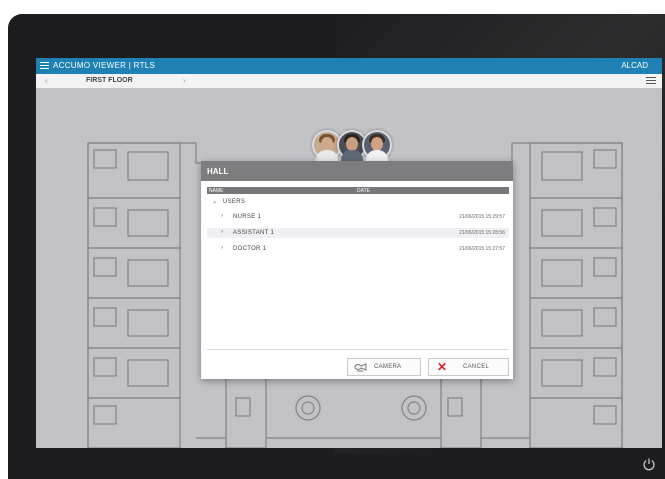  I want to click on dialog-header: HALL, so click(357, 171).